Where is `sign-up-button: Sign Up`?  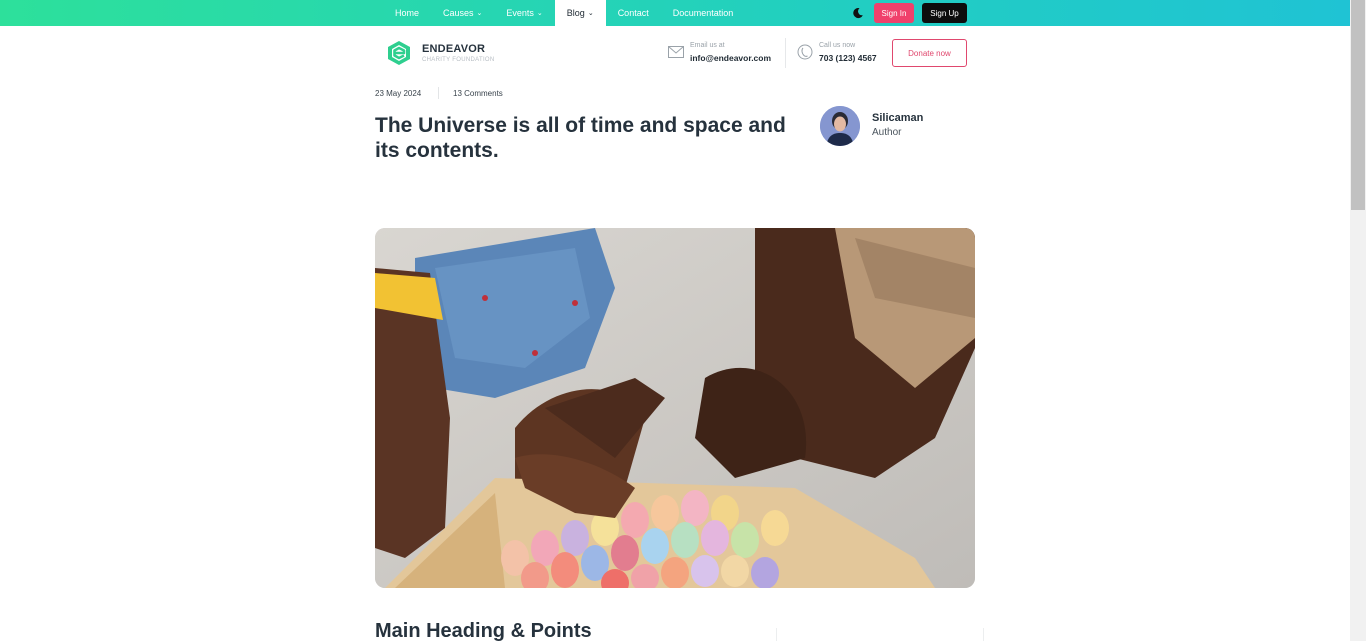
sign-up-button: Sign Up is located at coordinates (944, 13).